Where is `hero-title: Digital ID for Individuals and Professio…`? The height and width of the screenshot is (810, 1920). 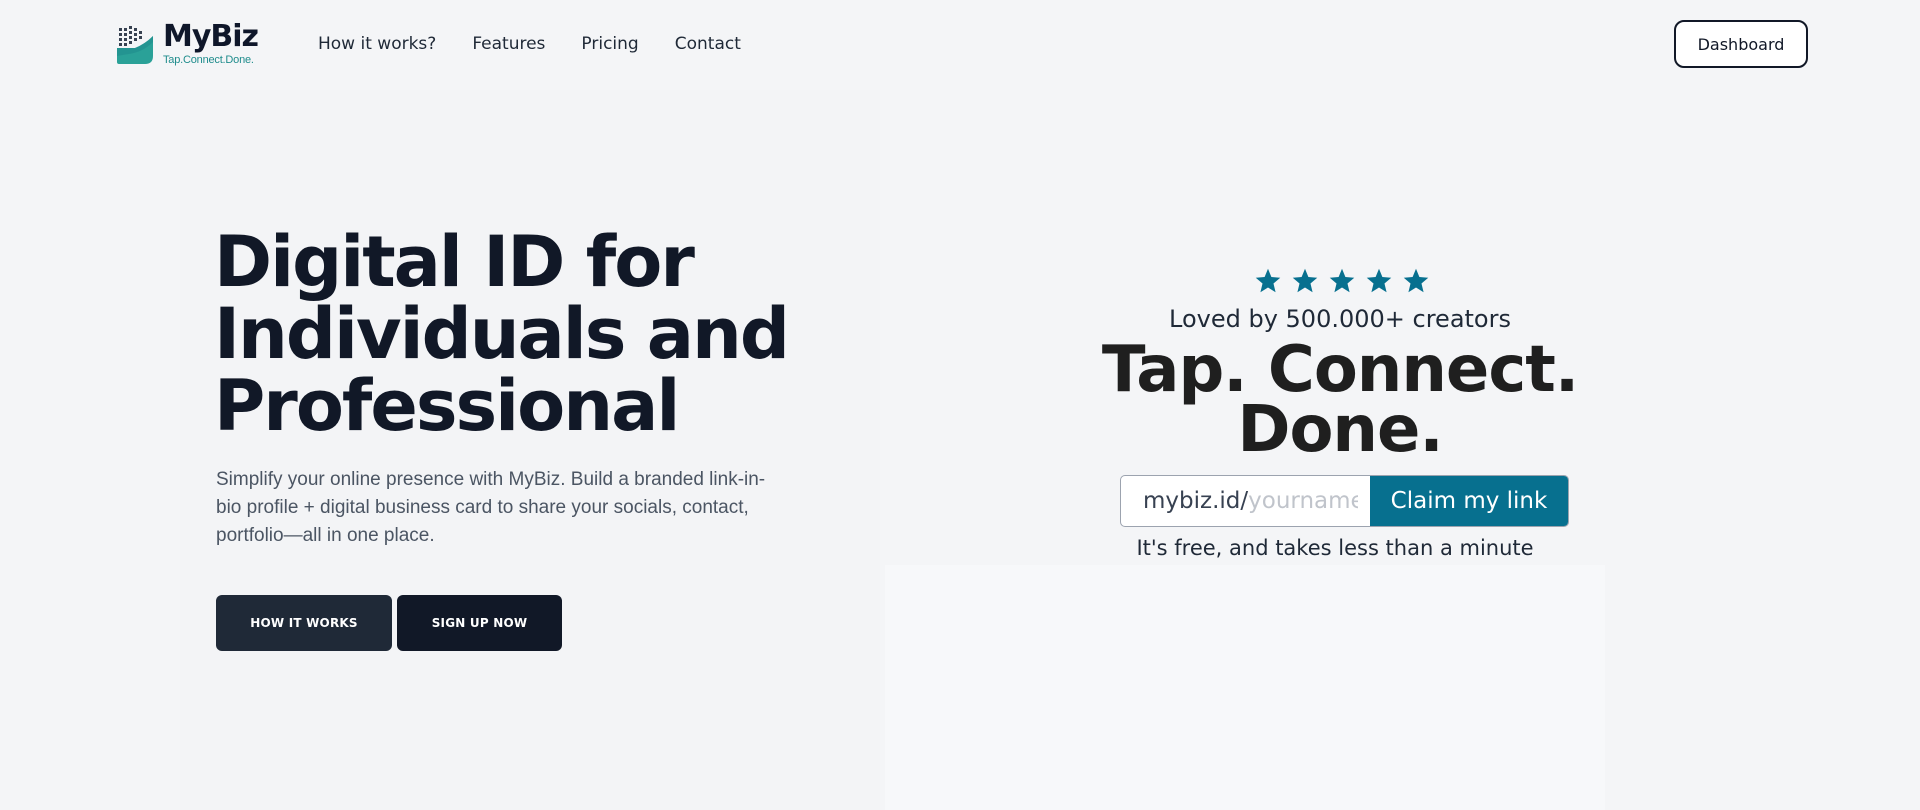
hero-title: Digital ID for Individuals and Professio… is located at coordinates (502, 334).